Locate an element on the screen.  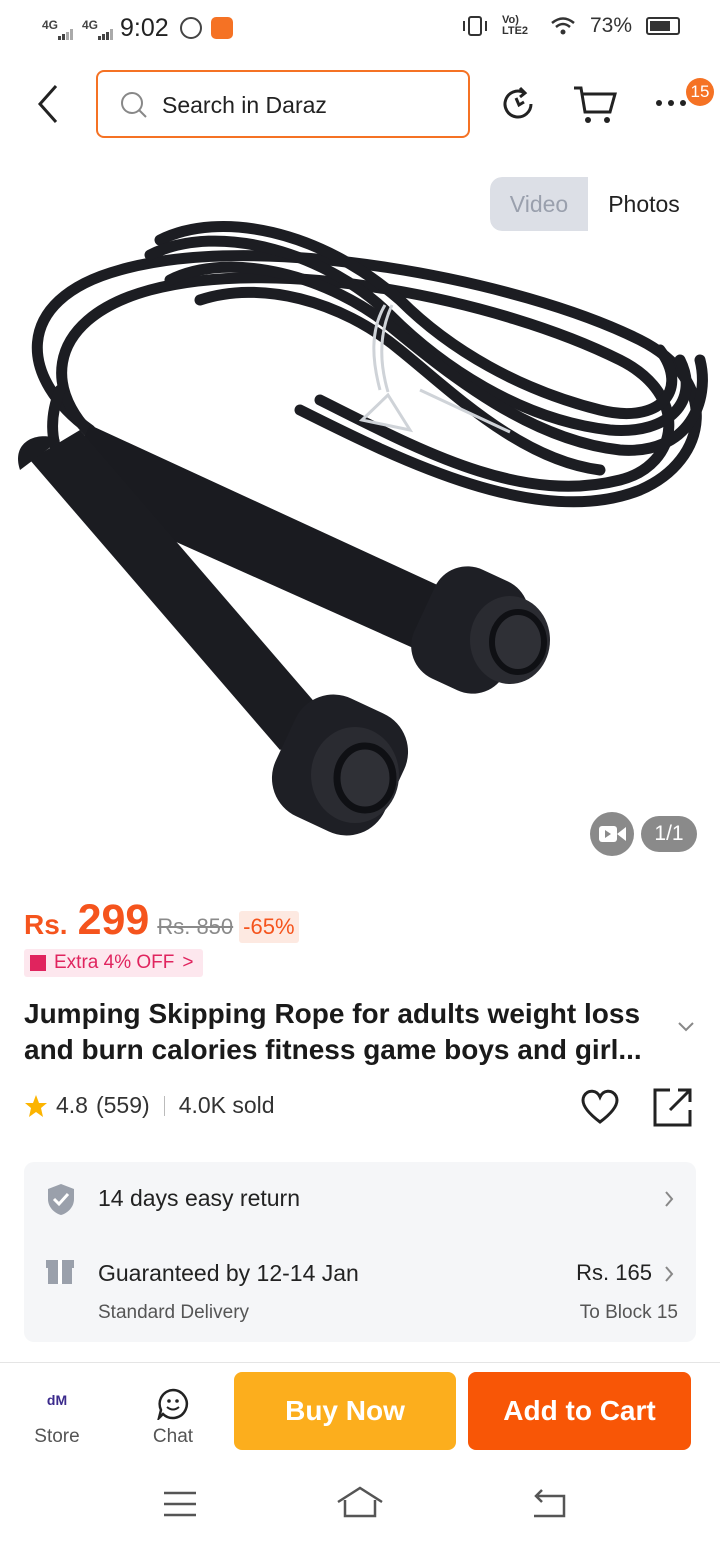
price-row: Rs. 299 Rs. 850 -65% is located at coordinates (161, 920).